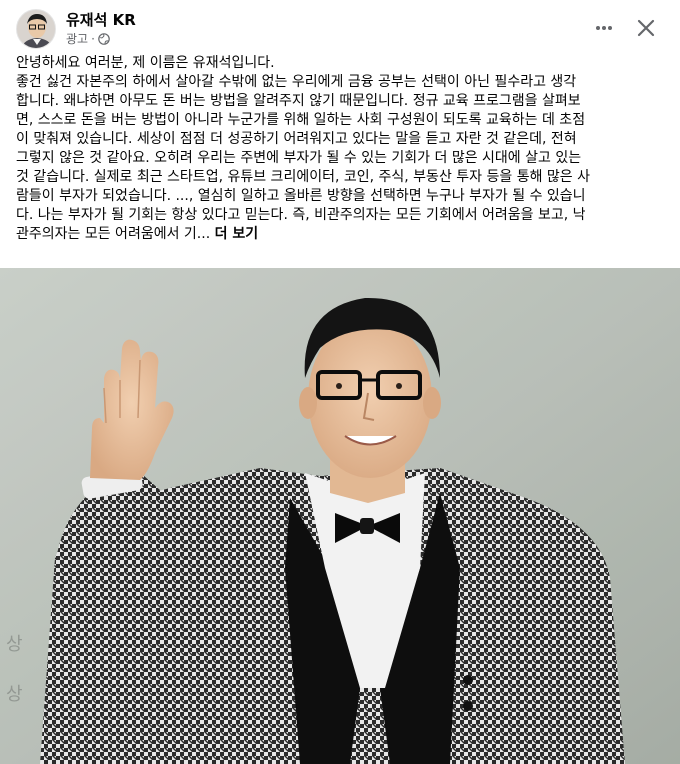  What do you see at coordinates (145, 63) in the screenshot?
I see `post-text-line: 안녕하세요 여러분, 제 이름은 유재석입니다.` at bounding box center [145, 63].